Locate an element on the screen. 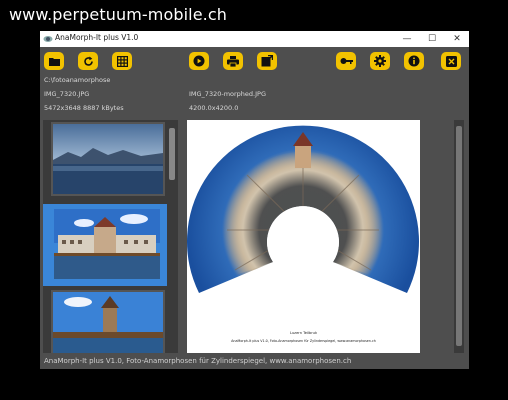 The width and height of the screenshot is (508, 400). refresh-icon is located at coordinates (88, 61).